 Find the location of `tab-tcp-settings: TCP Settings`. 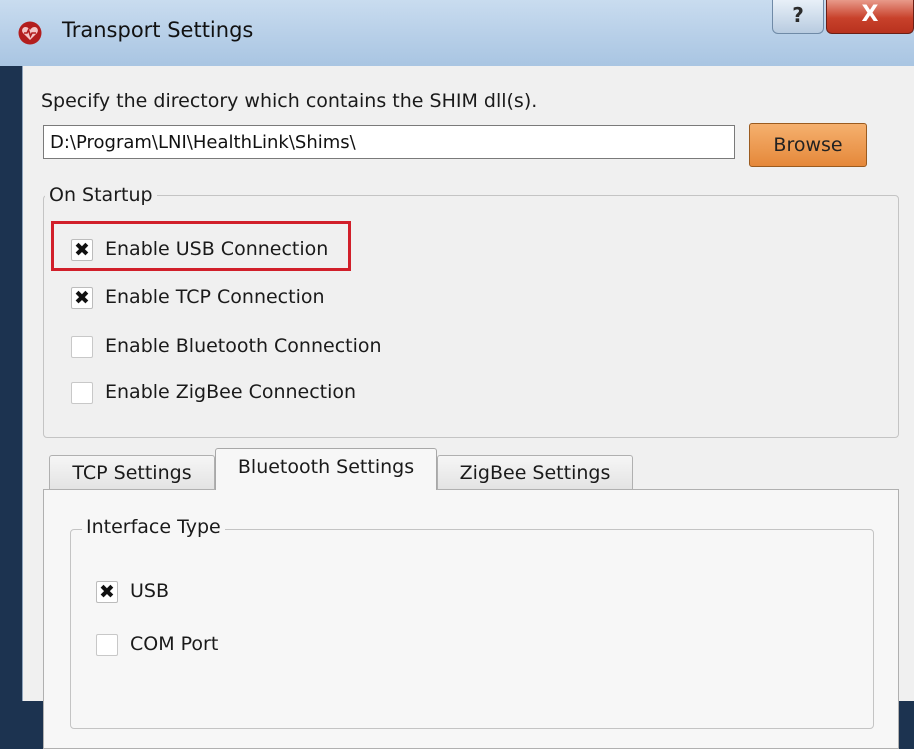

tab-tcp-settings: TCP Settings is located at coordinates (132, 473).